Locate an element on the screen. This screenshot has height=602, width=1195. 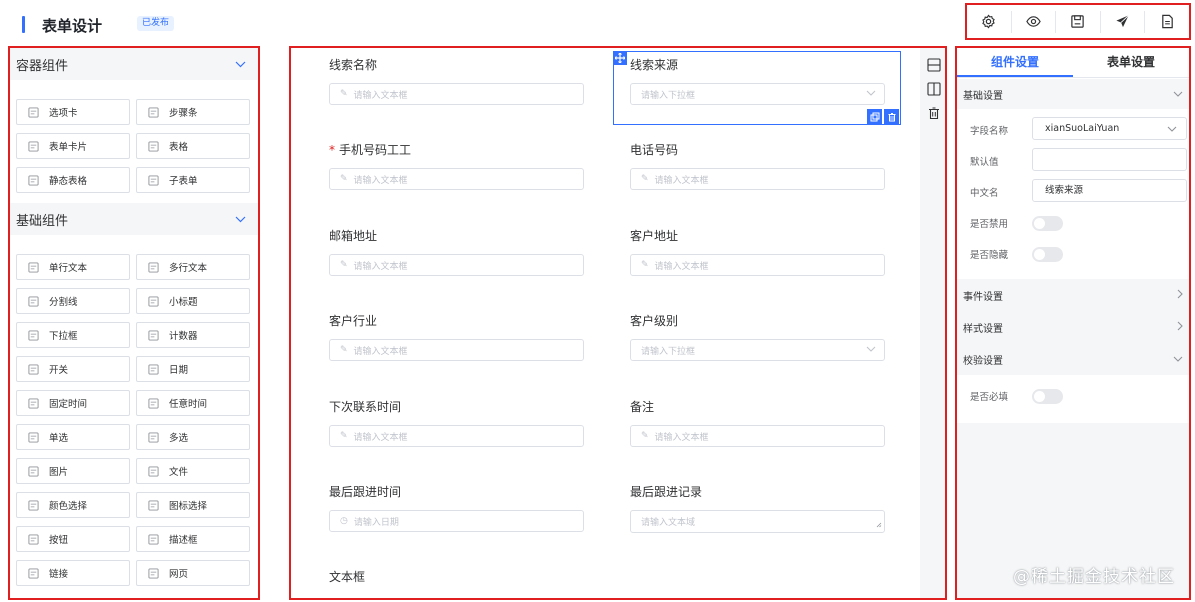
settings-button is located at coordinates (989, 21).